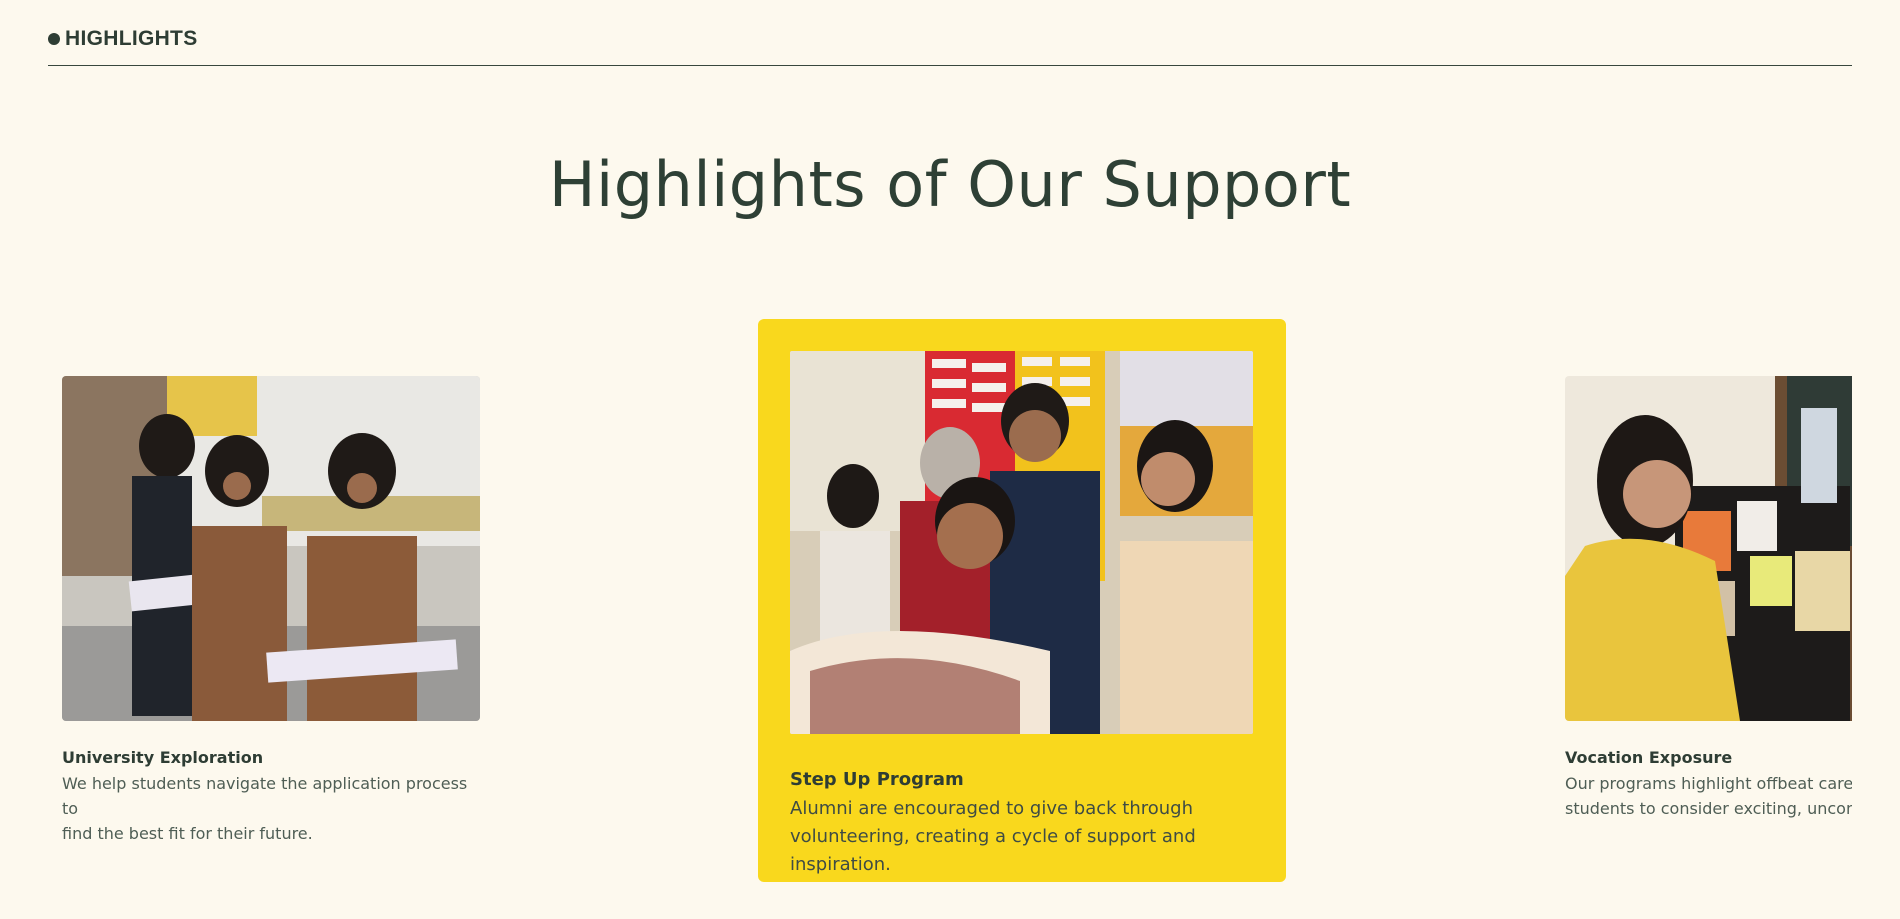  Describe the element at coordinates (1708, 548) in the screenshot. I see `mentor-classroom-photo` at that location.